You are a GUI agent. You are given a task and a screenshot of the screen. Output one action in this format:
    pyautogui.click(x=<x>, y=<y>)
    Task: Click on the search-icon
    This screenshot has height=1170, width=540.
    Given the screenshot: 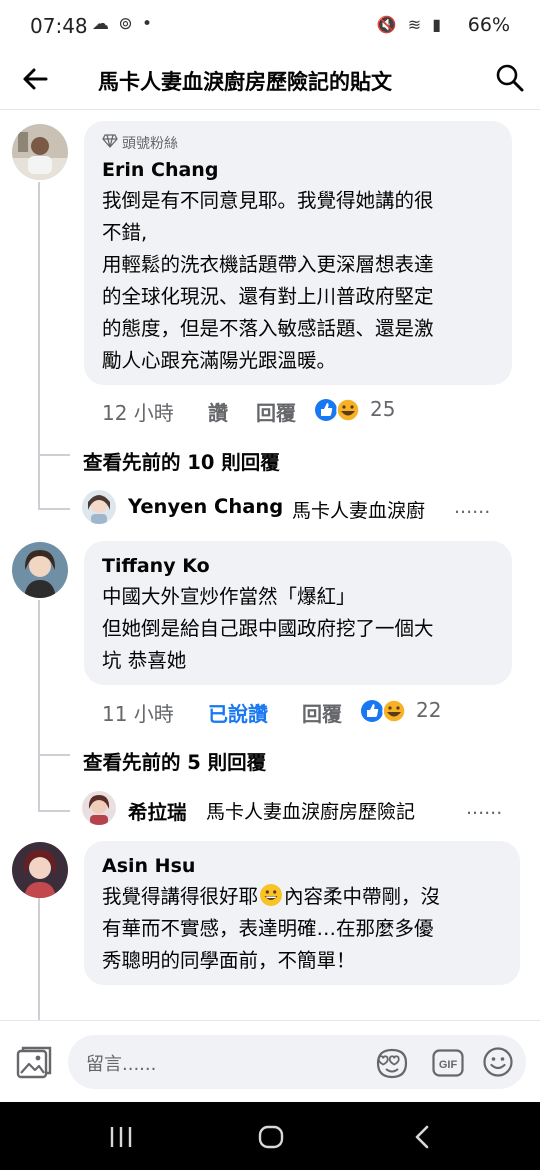 What is the action you would take?
    pyautogui.click(x=510, y=78)
    